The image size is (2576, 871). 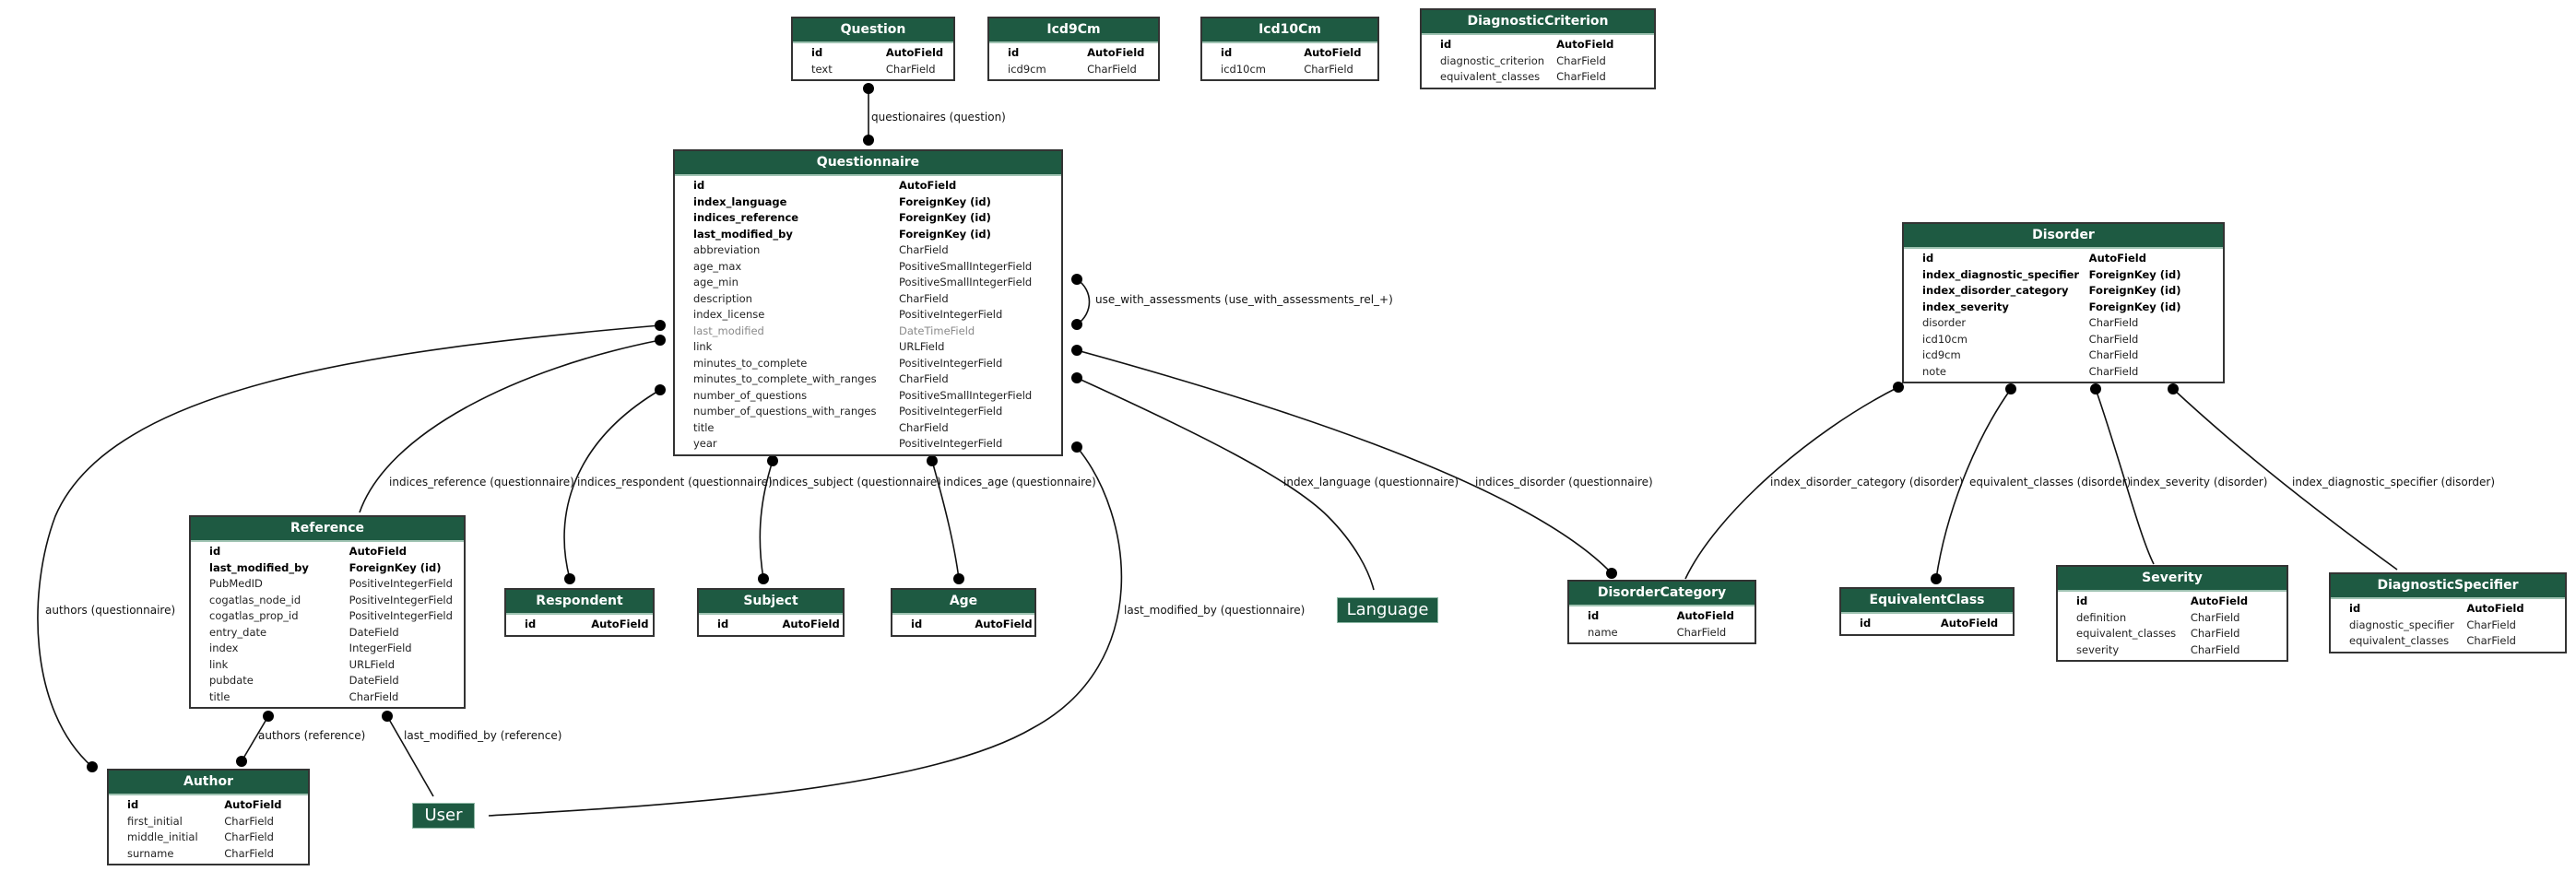 I want to click on field-row: index IntegerField, so click(x=327, y=649).